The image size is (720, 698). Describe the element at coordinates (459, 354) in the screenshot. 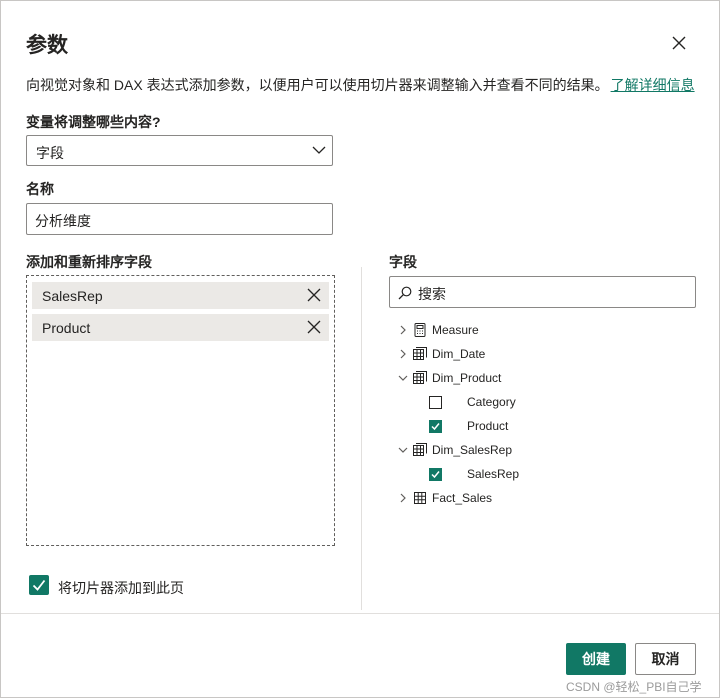

I see `tree-item-label: Dim_Date` at that location.